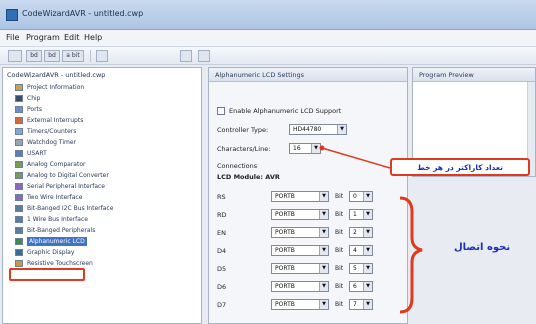  Describe the element at coordinates (460, 167) in the screenshot. I see `chars-per-line-annotation: تعداد کاراکتر در هر خط` at that location.